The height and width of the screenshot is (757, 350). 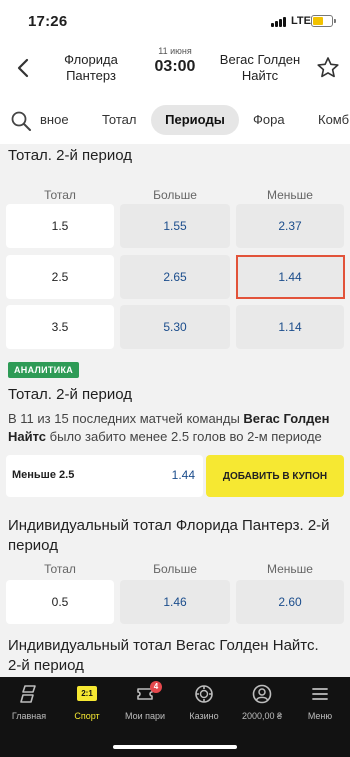 I want to click on signal-icon, so click(x=279, y=22).